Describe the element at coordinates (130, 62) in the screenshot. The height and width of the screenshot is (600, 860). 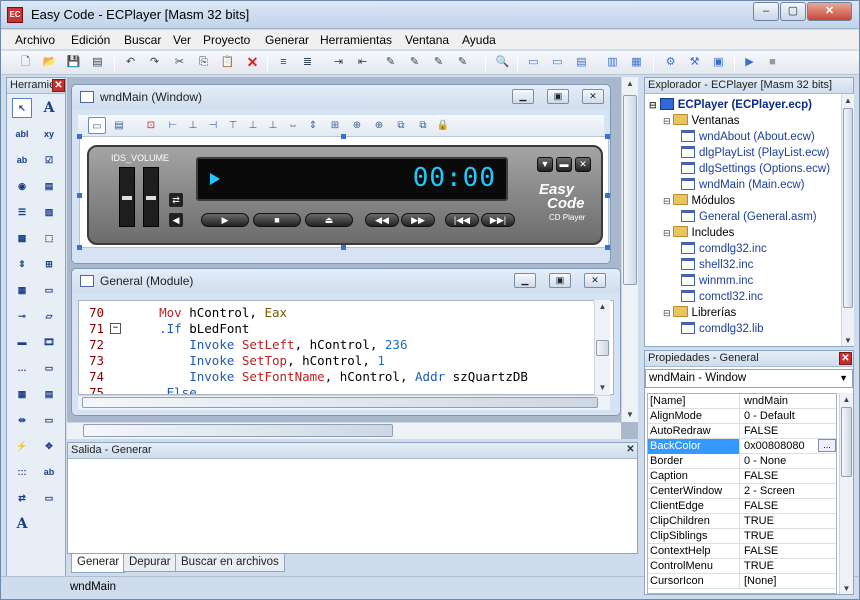
I see `undo-icon: ↶` at that location.